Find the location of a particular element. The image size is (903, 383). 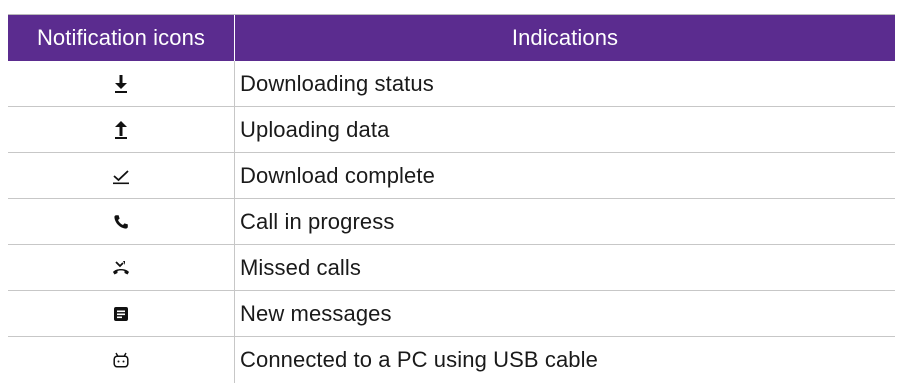

indication-text: New messages is located at coordinates (316, 313).